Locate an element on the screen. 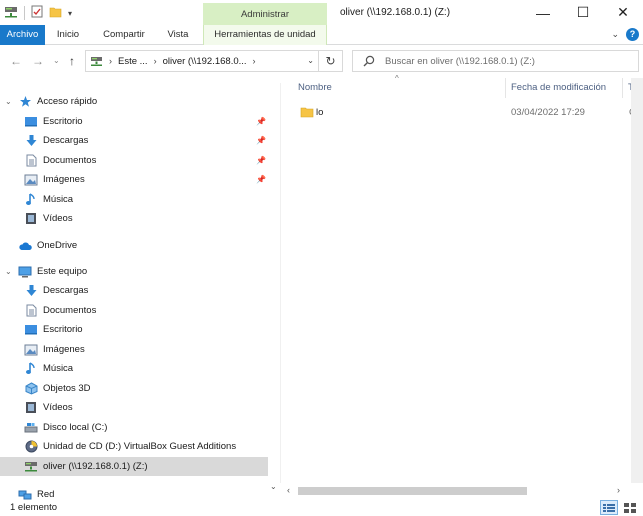  close-button: ✕ is located at coordinates (623, 12).